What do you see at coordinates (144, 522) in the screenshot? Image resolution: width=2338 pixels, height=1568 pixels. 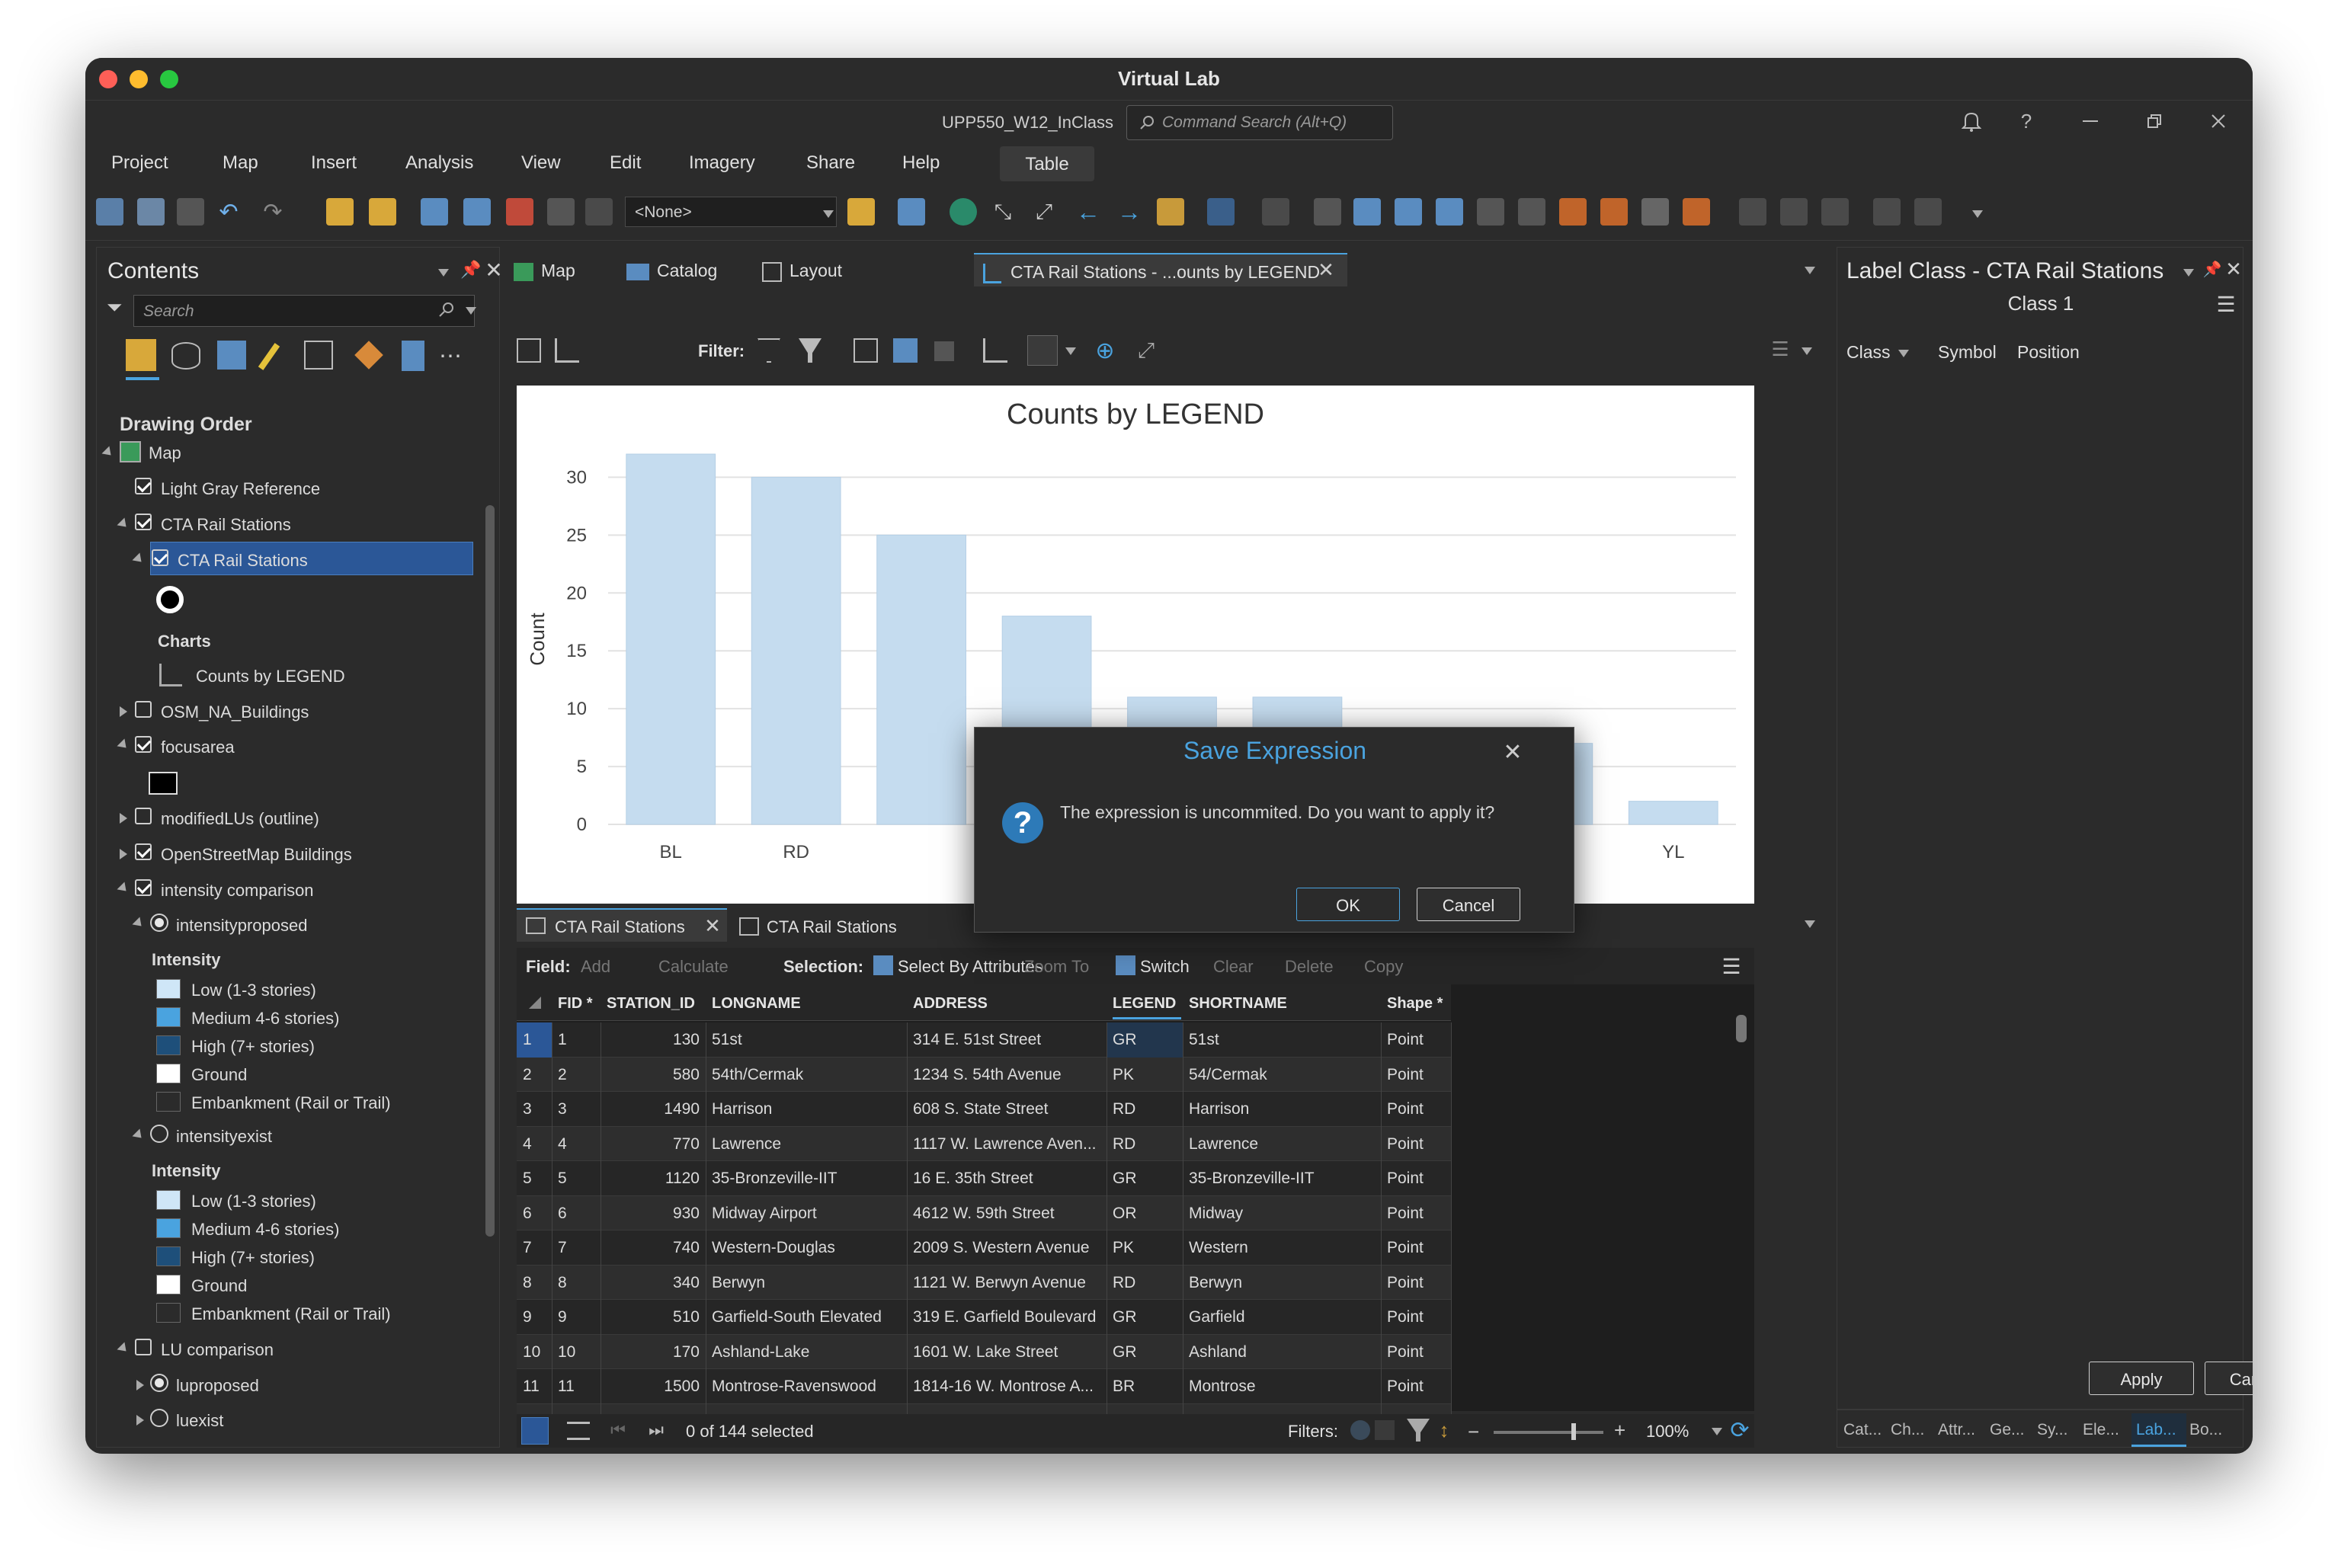 I see `cta-group-checkbox` at bounding box center [144, 522].